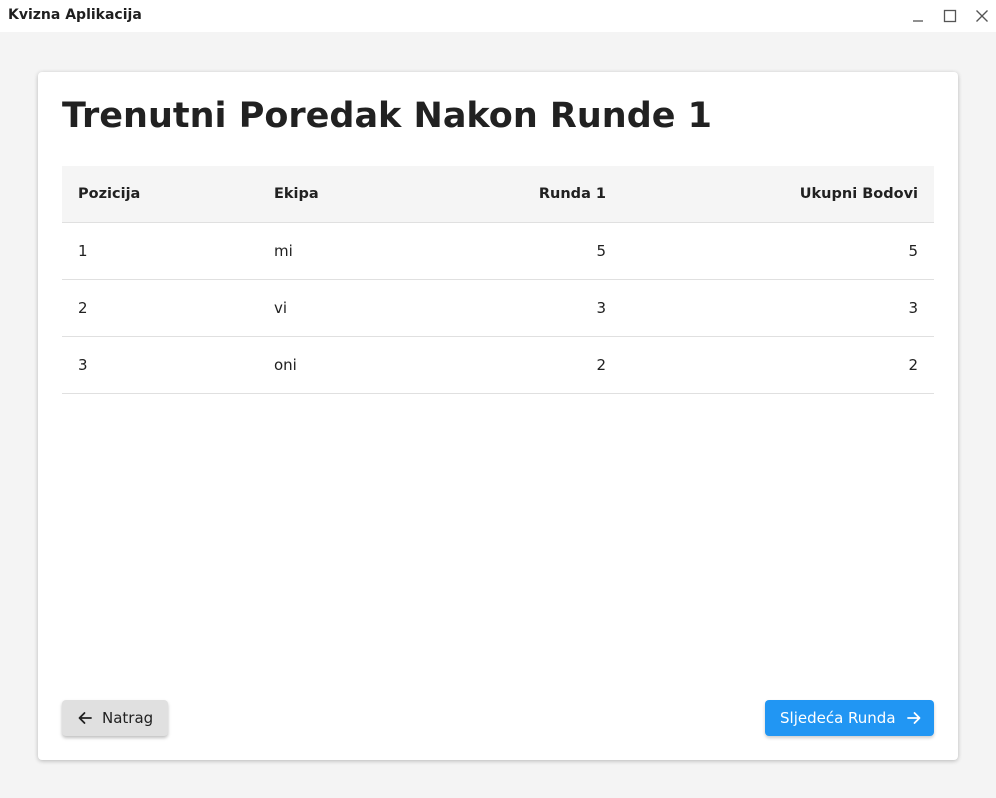 The height and width of the screenshot is (798, 996). Describe the element at coordinates (918, 16) in the screenshot. I see `minimize-button` at that location.